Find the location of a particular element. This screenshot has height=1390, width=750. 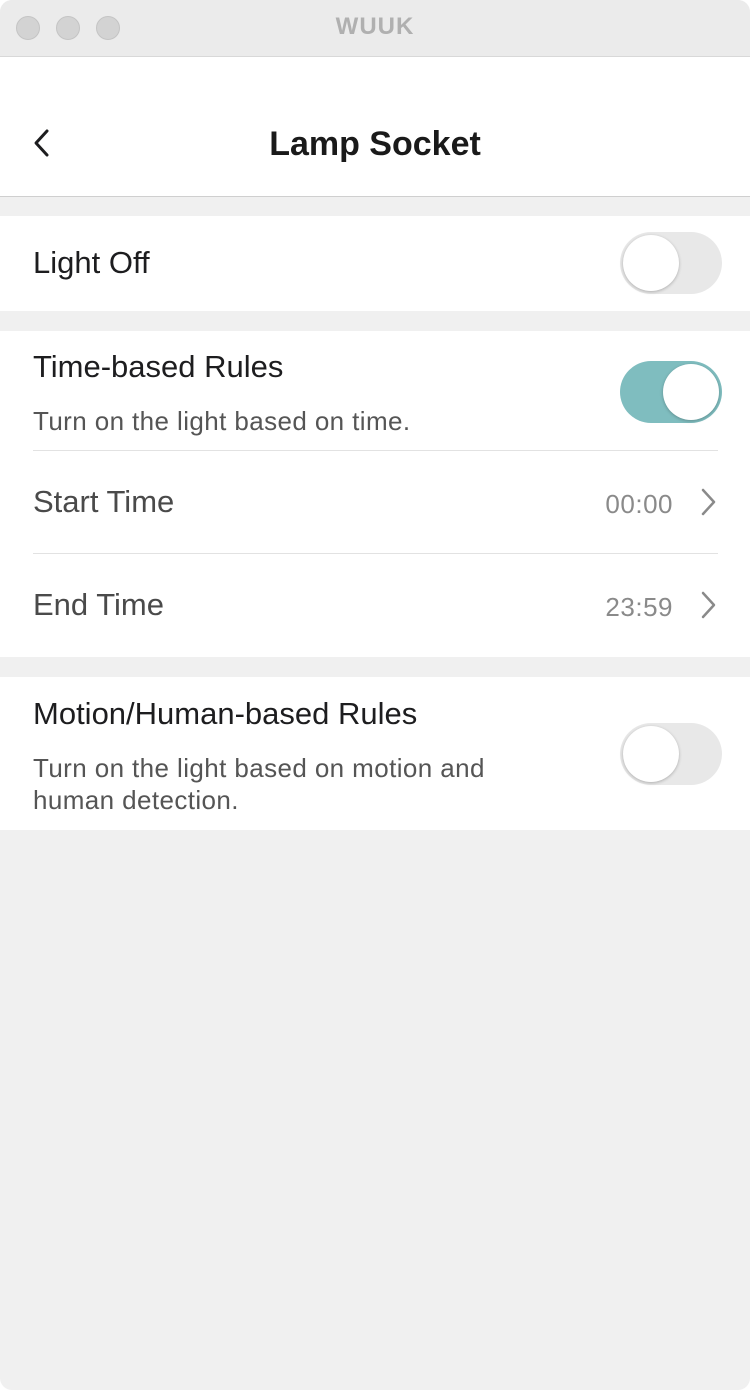

motion-rules-description-line1: Turn on the light based on motion and is located at coordinates (259, 768).